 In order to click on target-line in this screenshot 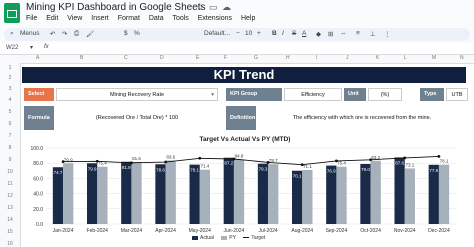, I will do `click(251, 160)`.